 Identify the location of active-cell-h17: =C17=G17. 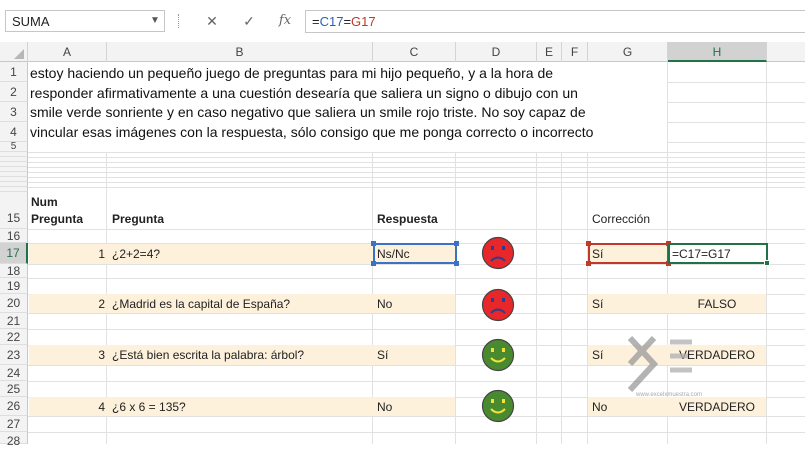
(718, 253).